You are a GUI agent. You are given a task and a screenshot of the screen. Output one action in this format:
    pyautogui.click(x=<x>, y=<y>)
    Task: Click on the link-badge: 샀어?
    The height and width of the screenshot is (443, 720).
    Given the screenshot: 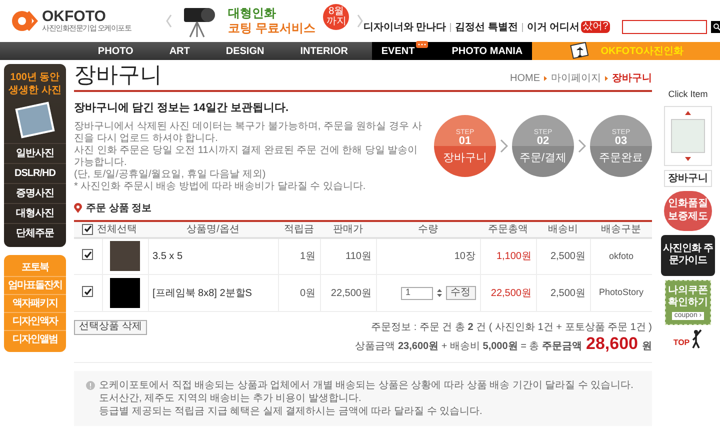 What is the action you would take?
    pyautogui.click(x=595, y=27)
    